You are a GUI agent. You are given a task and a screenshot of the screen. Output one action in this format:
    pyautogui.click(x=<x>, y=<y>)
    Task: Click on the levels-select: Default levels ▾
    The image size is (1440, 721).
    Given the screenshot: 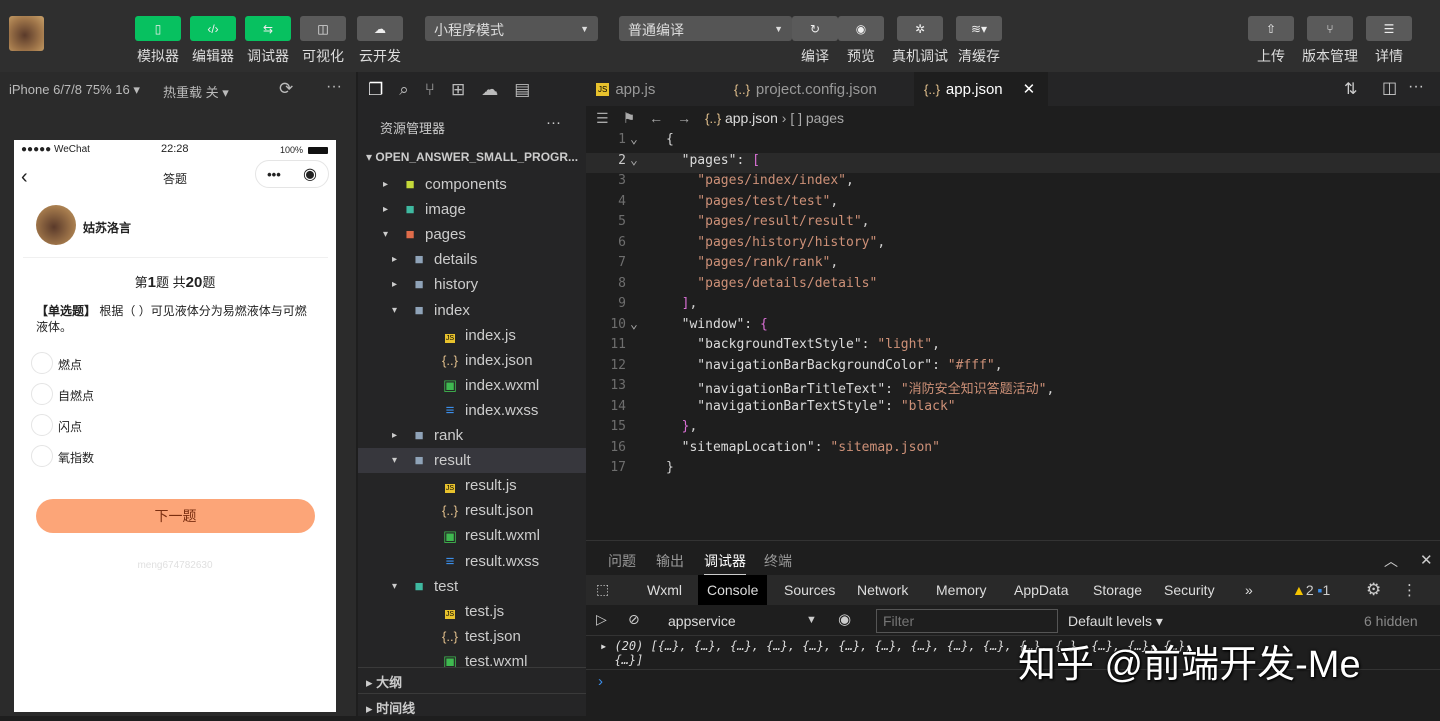 What is the action you would take?
    pyautogui.click(x=1115, y=621)
    